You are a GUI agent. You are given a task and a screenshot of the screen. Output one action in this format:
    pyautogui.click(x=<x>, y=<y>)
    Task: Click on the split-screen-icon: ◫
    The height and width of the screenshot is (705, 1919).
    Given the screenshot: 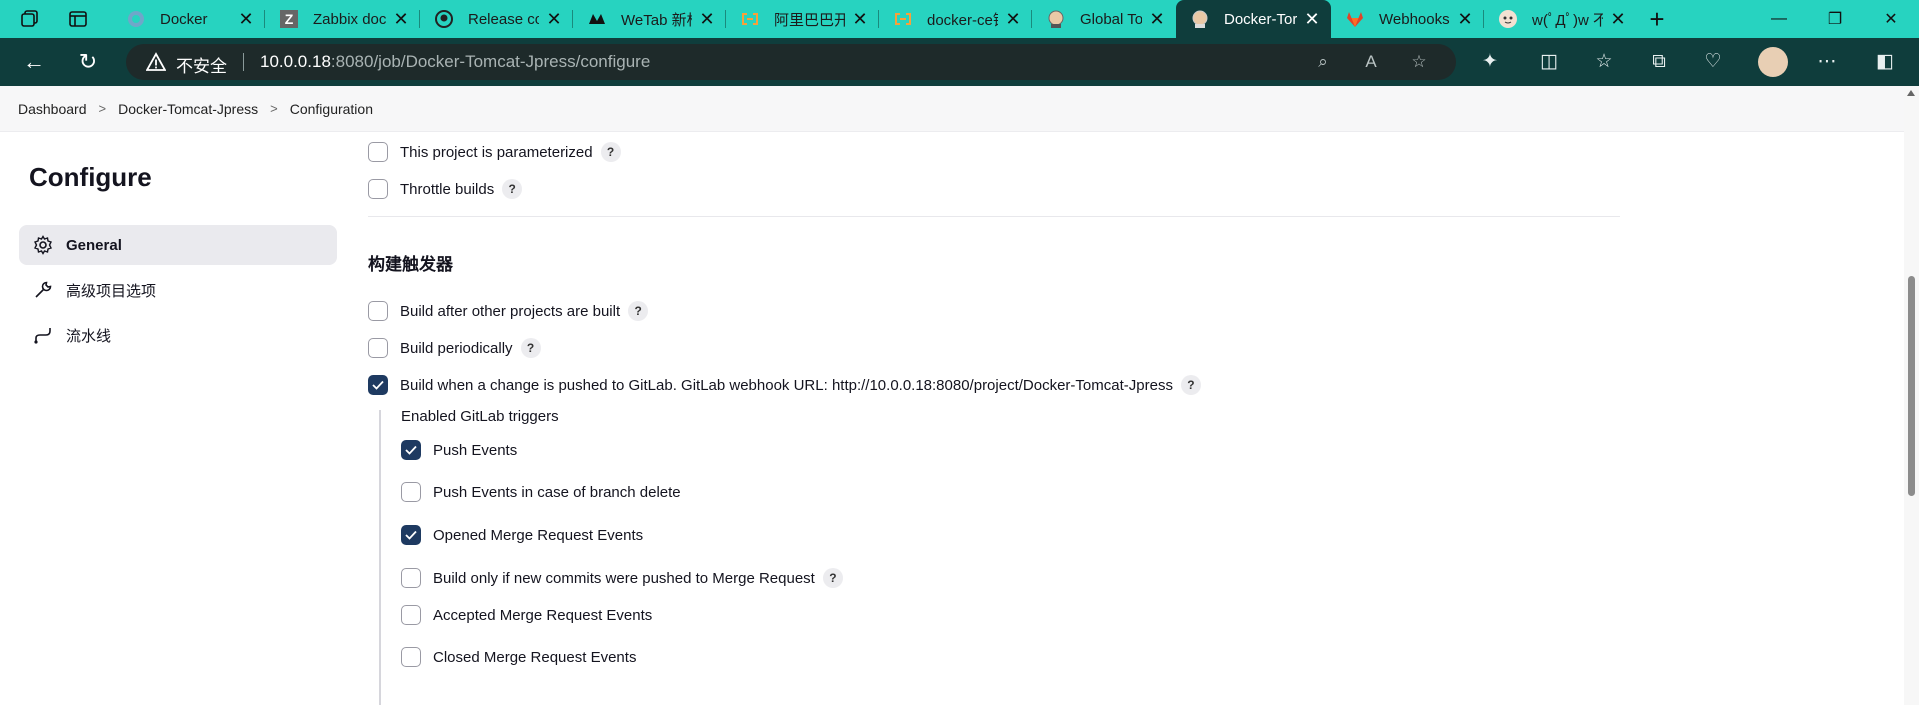 What is the action you would take?
    pyautogui.click(x=1549, y=62)
    